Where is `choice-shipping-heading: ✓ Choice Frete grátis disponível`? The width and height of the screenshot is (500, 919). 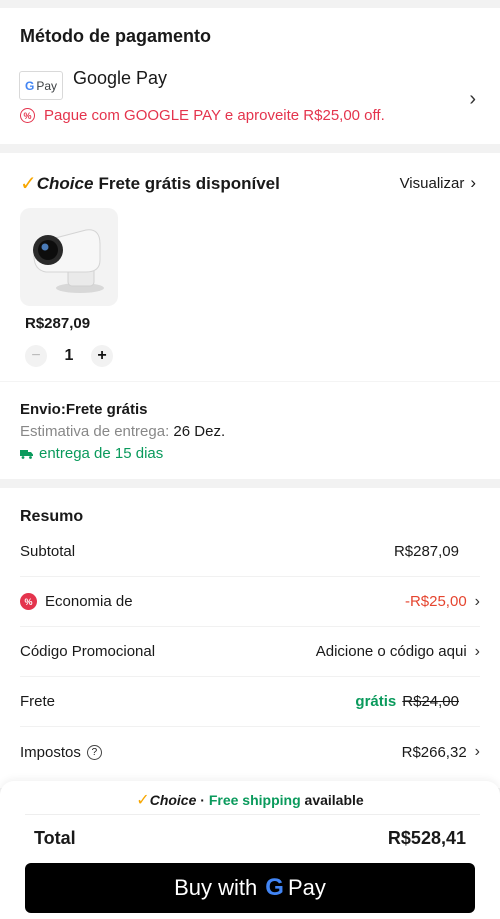
choice-shipping-heading: ✓ Choice Frete grátis disponível is located at coordinates (150, 183).